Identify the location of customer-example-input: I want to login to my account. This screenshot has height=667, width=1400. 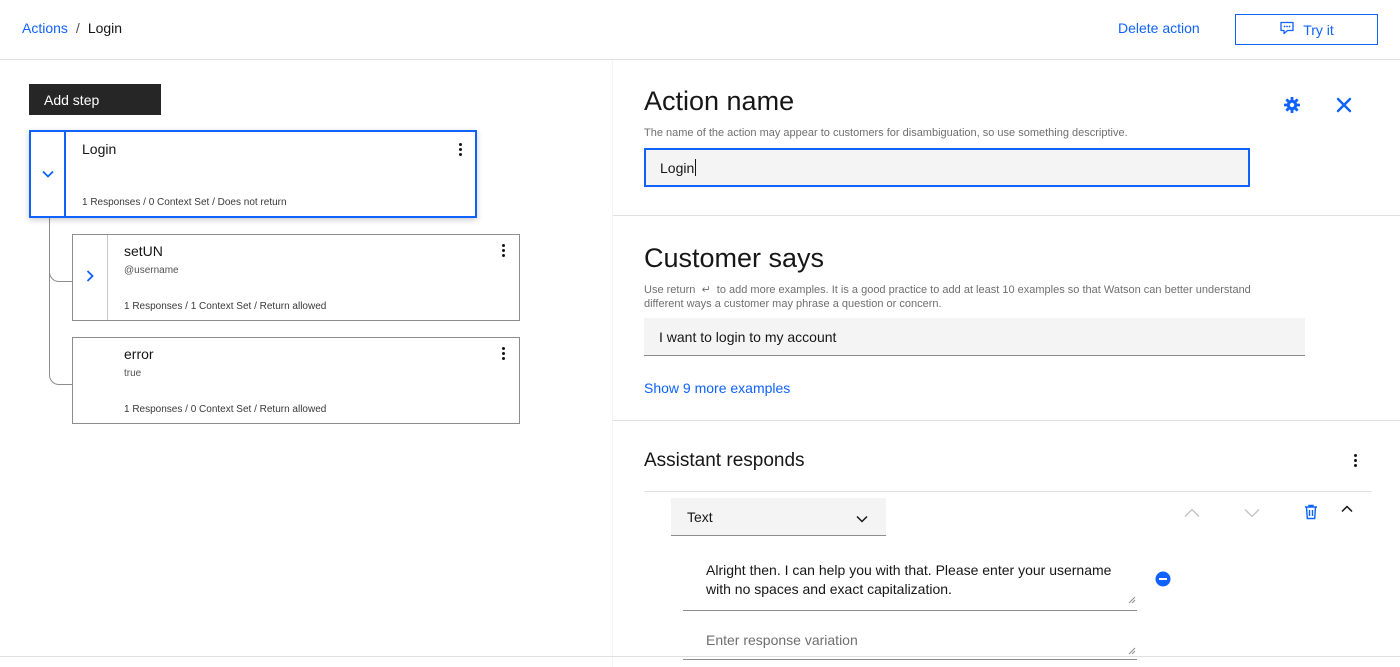
(974, 337).